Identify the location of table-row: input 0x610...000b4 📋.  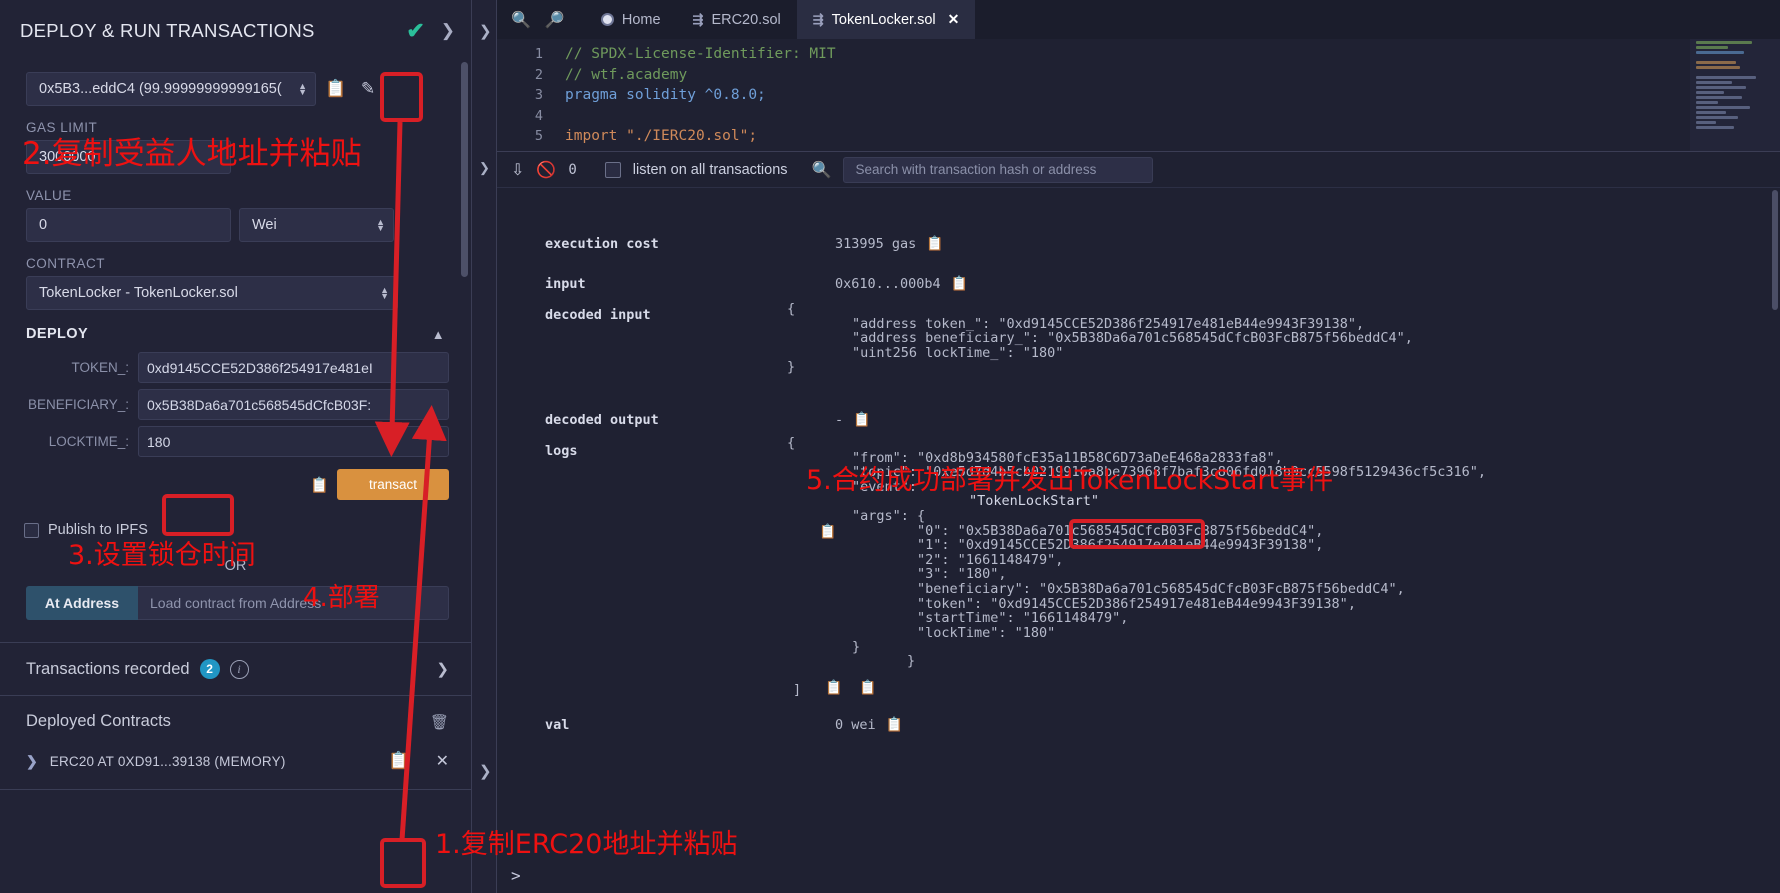
(756, 284).